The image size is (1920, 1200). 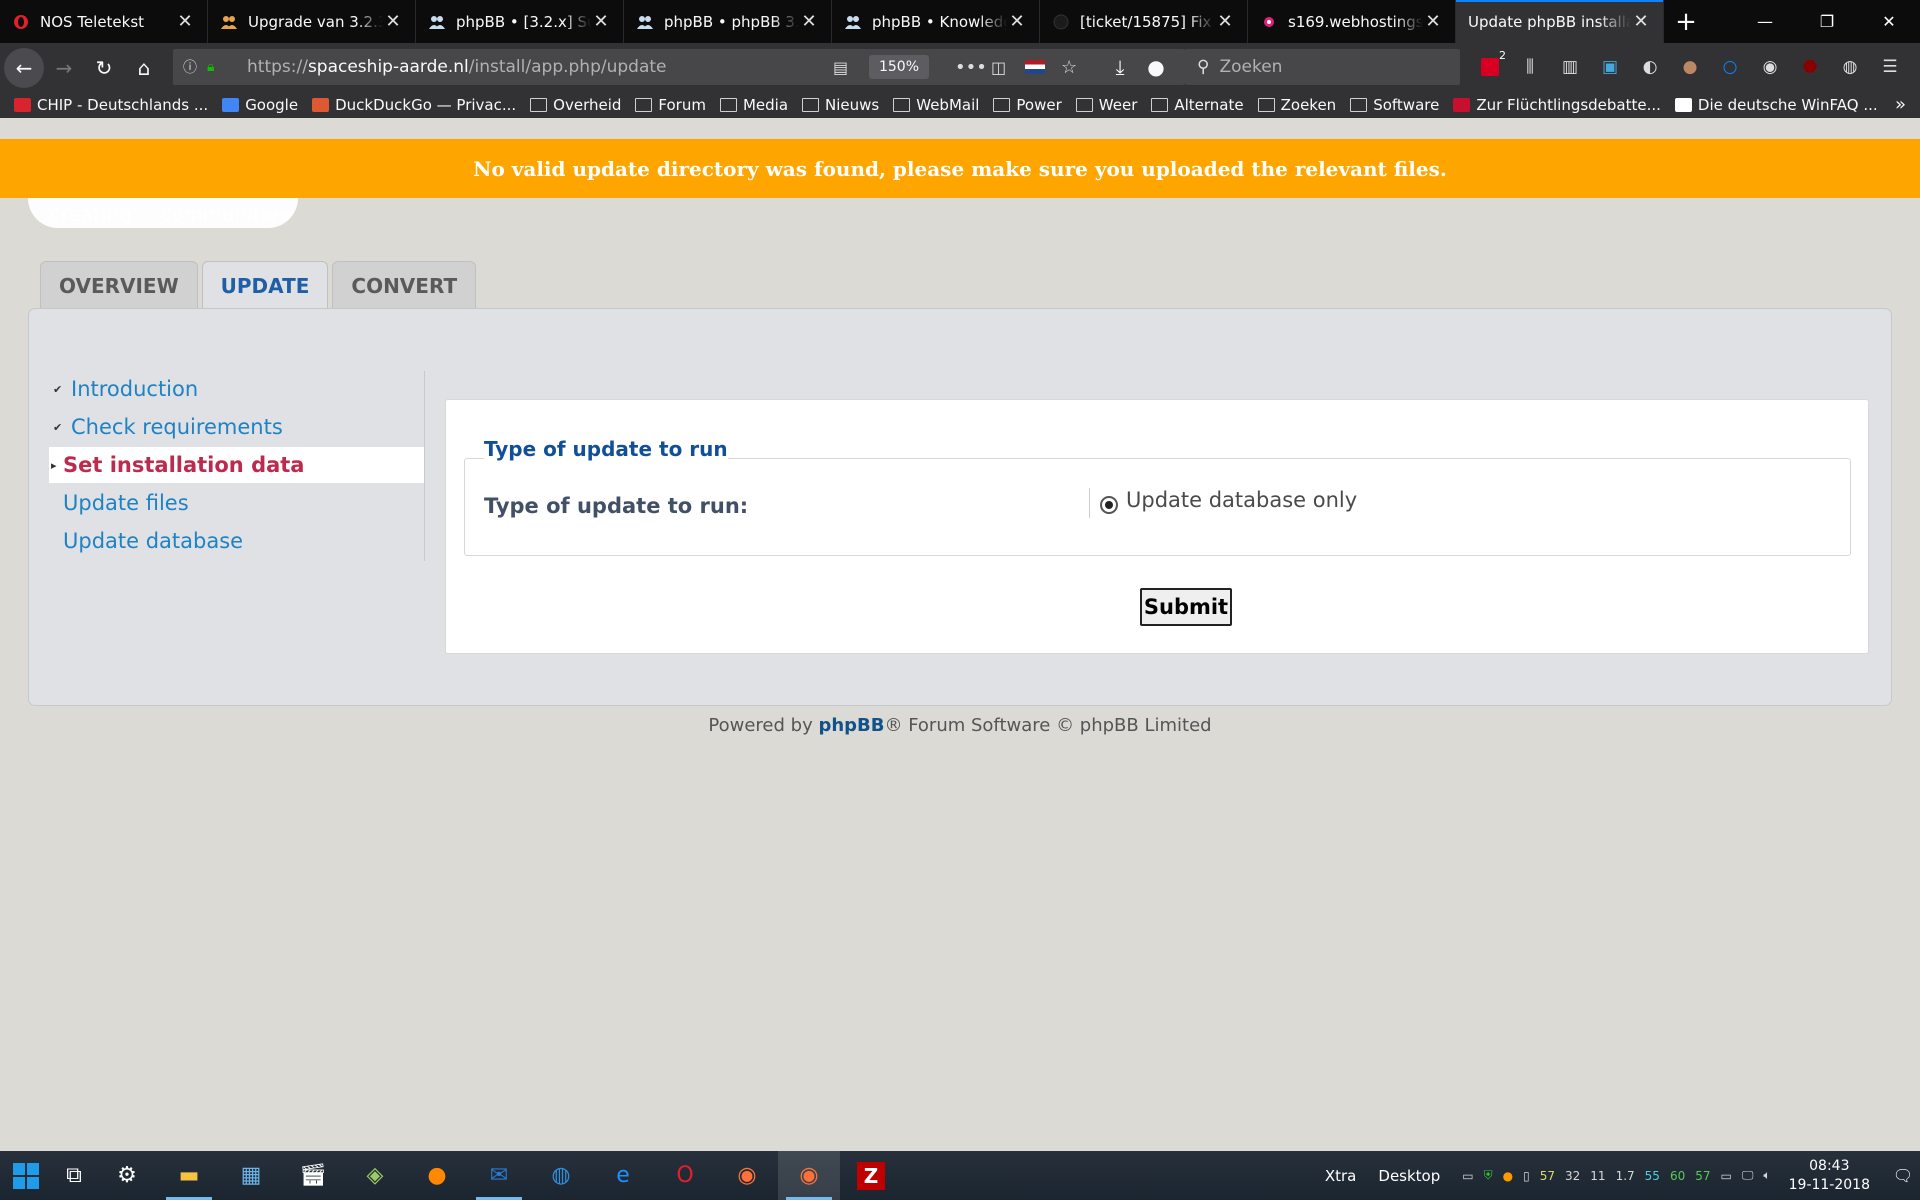 I want to click on bookmark-item: Google, so click(x=260, y=105).